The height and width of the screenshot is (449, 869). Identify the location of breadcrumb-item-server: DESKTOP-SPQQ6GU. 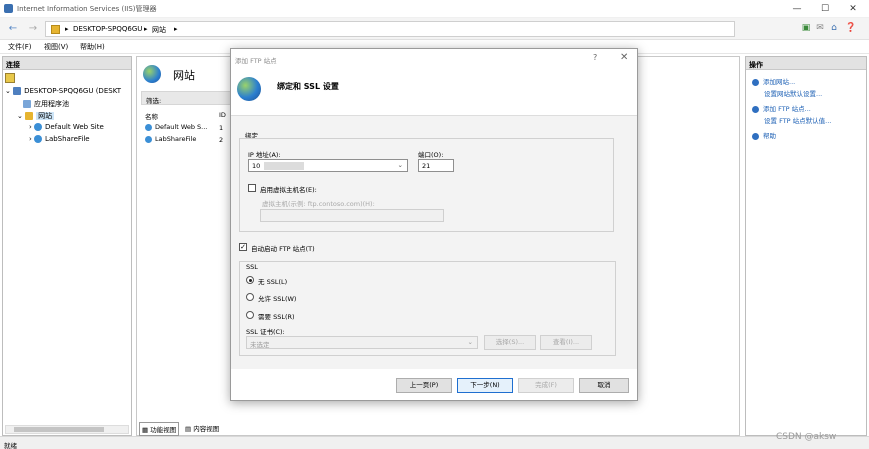
(107, 29).